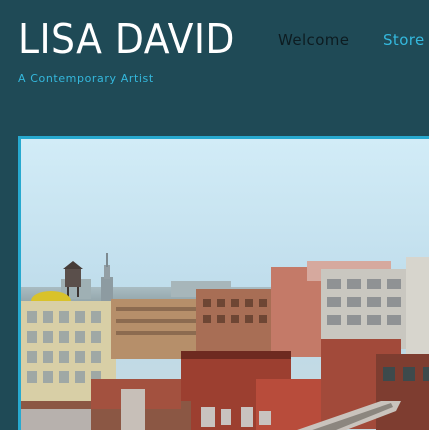 The image size is (429, 430). What do you see at coordinates (404, 40) in the screenshot?
I see `nav-item-store: Store` at bounding box center [404, 40].